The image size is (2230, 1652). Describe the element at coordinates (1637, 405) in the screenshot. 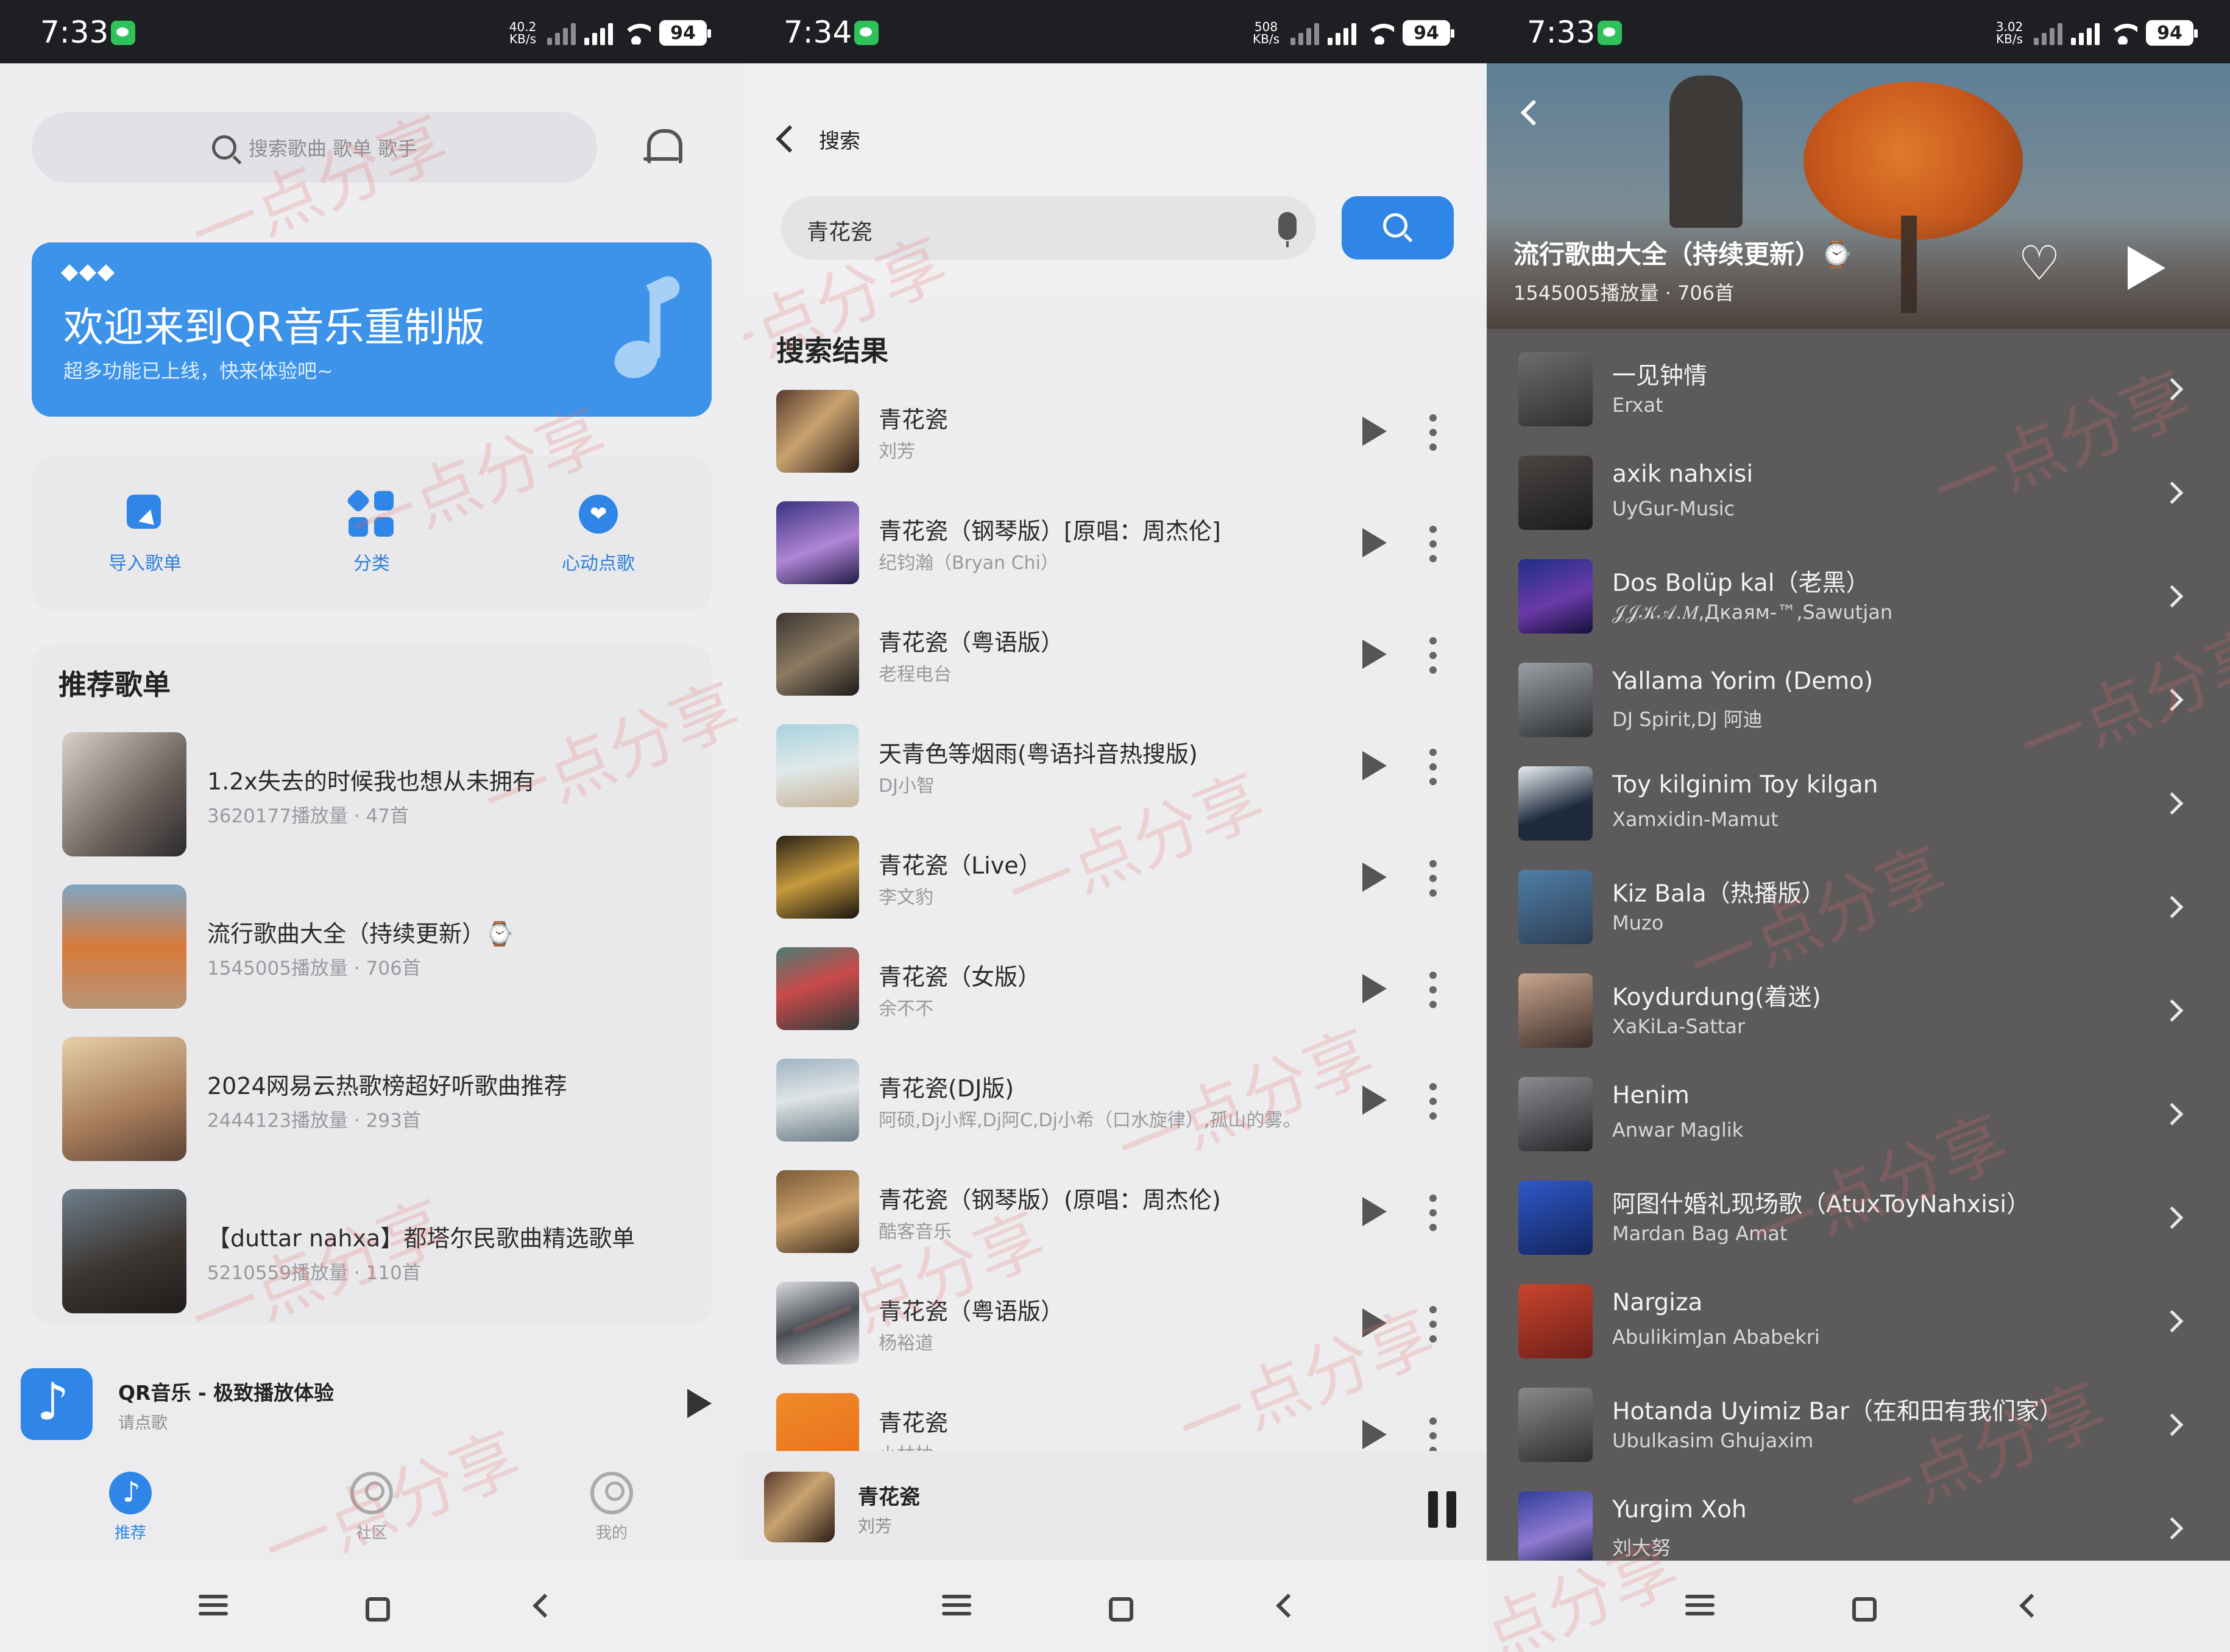

I see `track-artist: Erxat` at that location.